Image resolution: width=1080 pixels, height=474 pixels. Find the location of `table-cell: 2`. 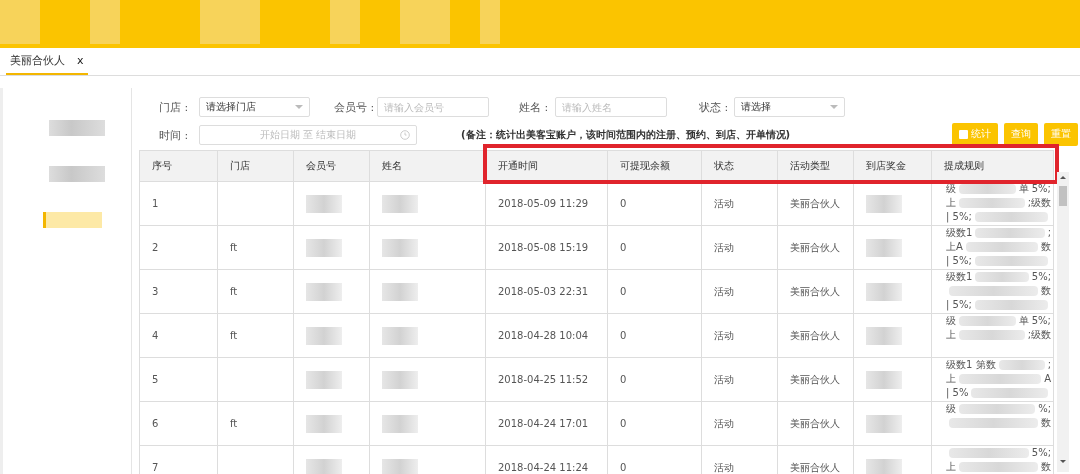

table-cell: 2 is located at coordinates (178, 247).